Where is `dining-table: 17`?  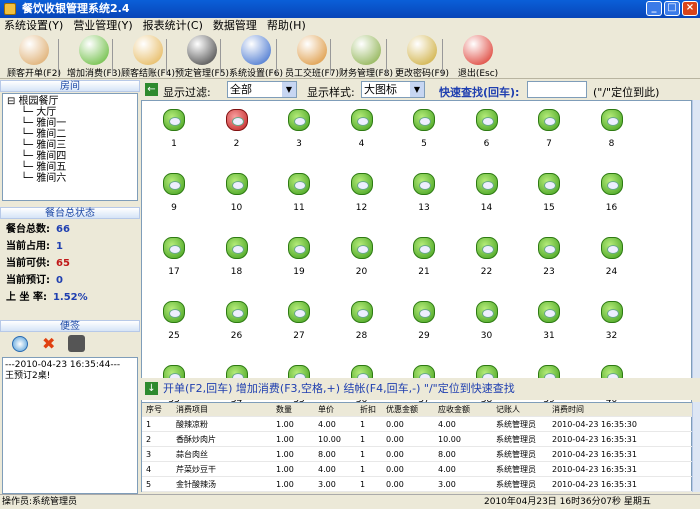 dining-table: 17 is located at coordinates (174, 257).